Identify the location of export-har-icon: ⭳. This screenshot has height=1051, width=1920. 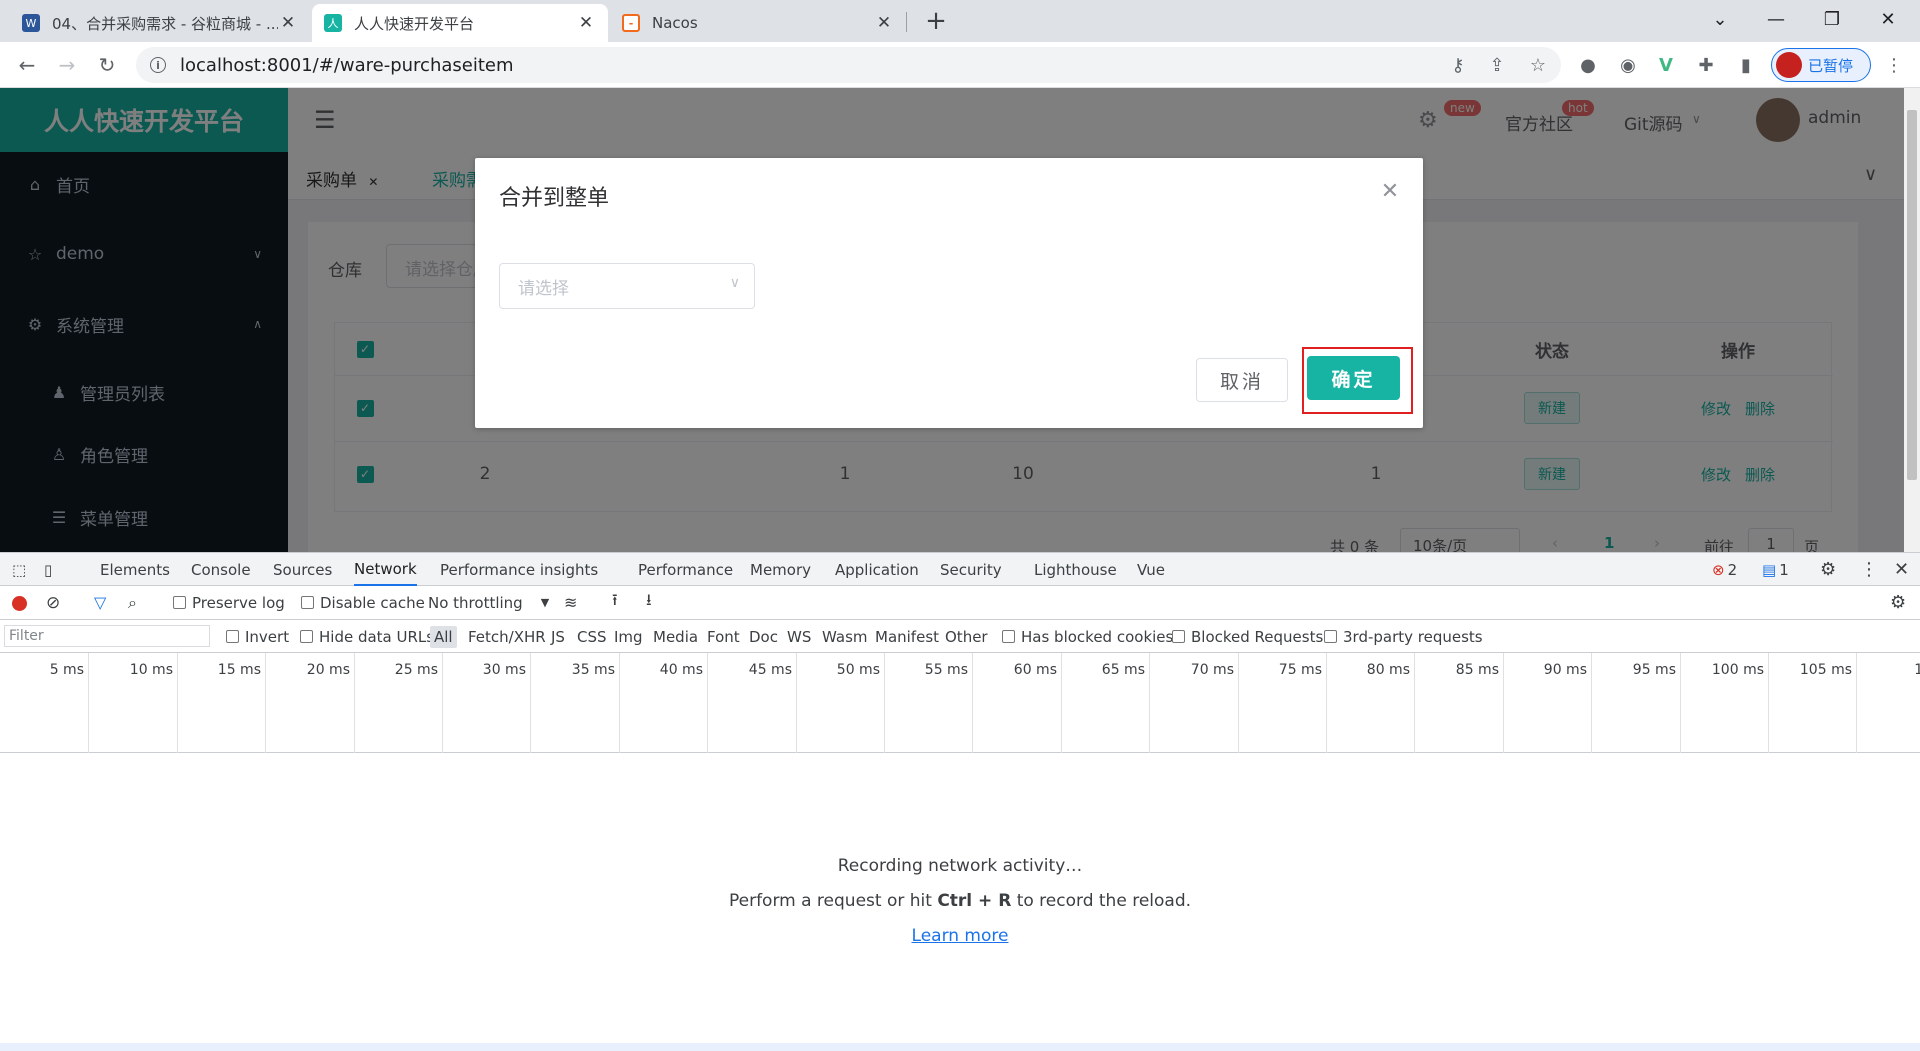
(649, 602).